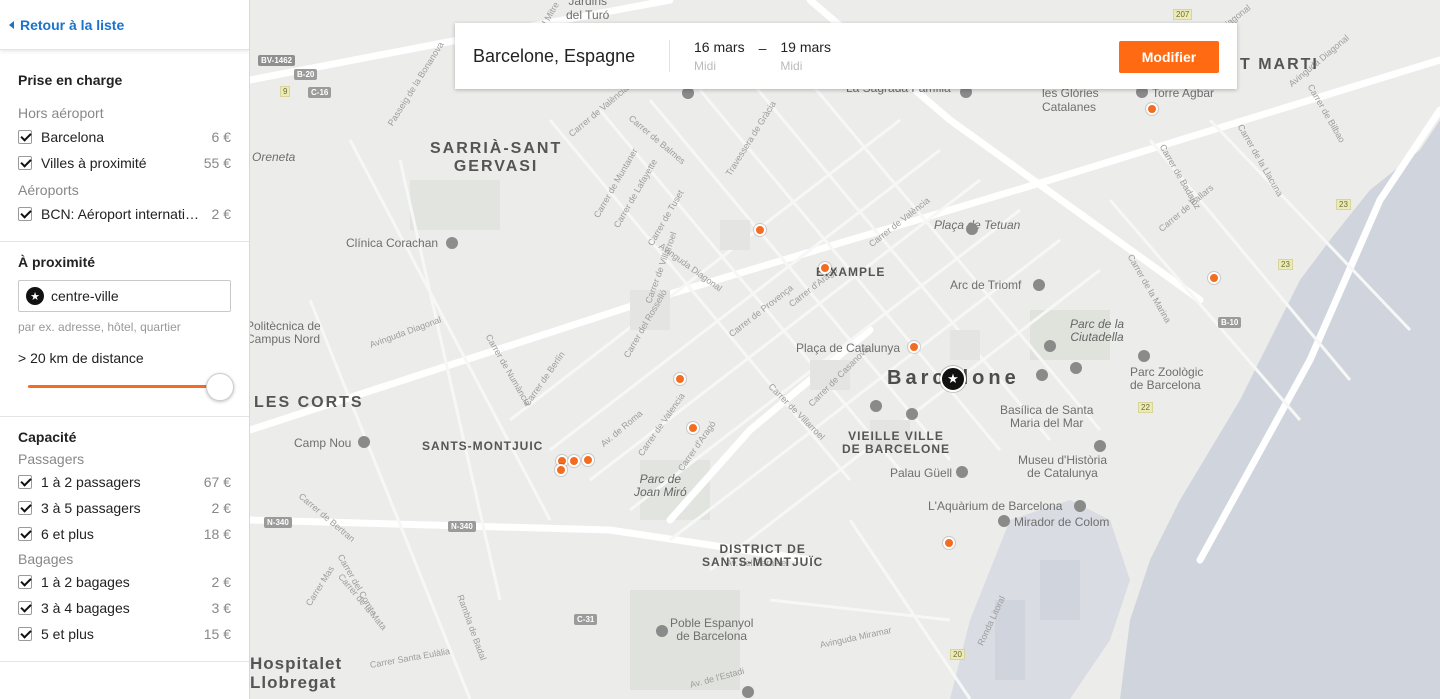 This screenshot has width=1440, height=699. Describe the element at coordinates (25, 163) in the screenshot. I see `checkbox-nearby-cities` at that location.